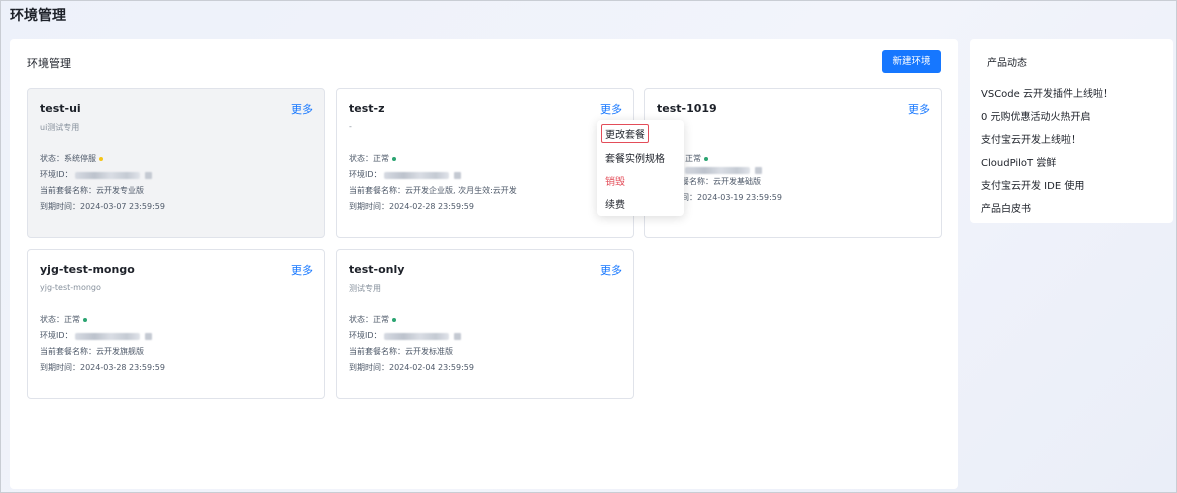 This screenshot has width=1177, height=493. Describe the element at coordinates (350, 126) in the screenshot. I see `env-desc: -` at that location.